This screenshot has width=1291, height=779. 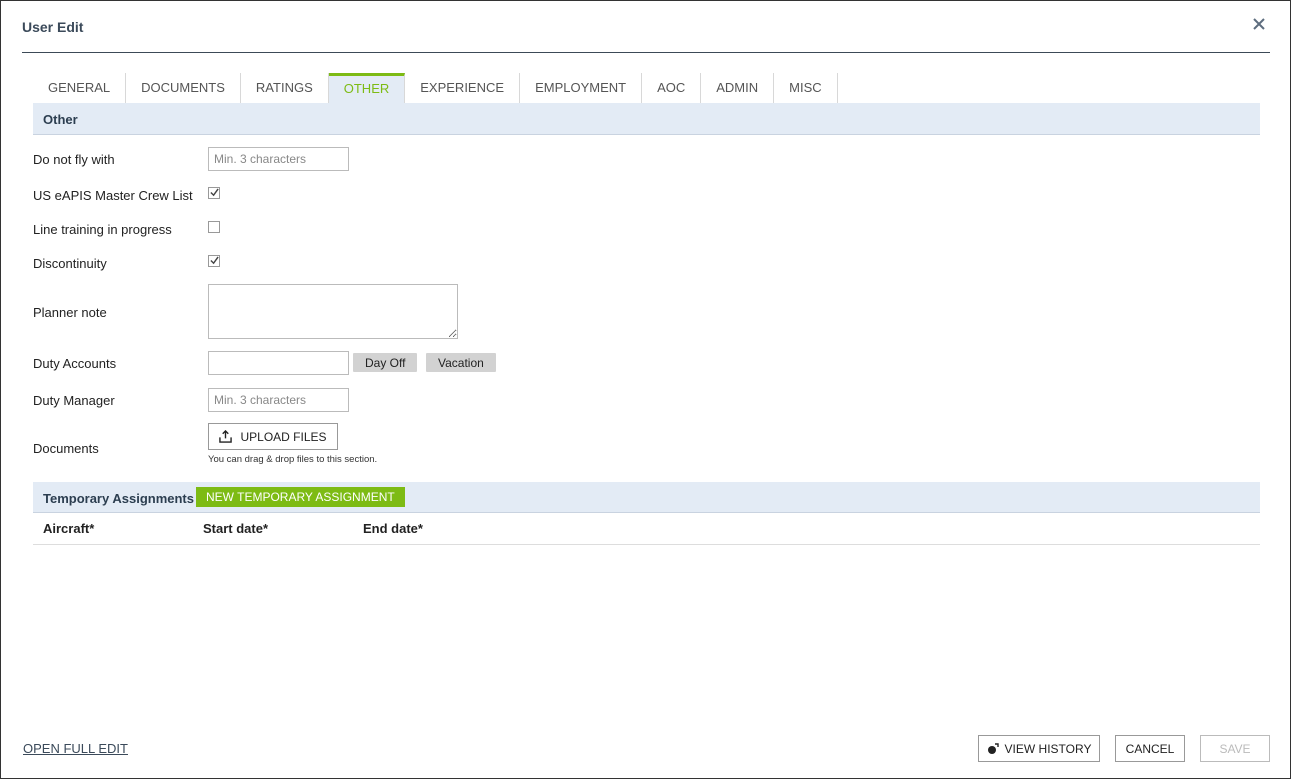 I want to click on upload-icon, so click(x=226, y=436).